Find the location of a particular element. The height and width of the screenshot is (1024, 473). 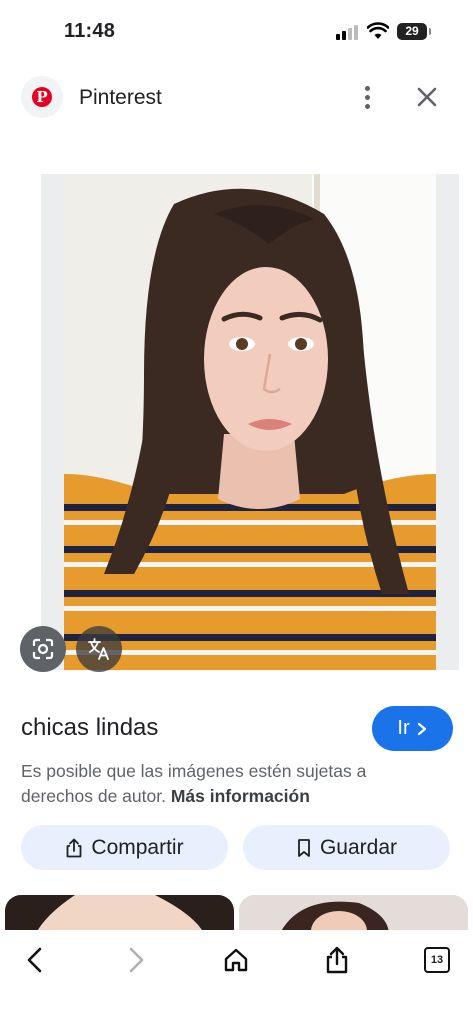

tabs-icon: 13 is located at coordinates (437, 960).